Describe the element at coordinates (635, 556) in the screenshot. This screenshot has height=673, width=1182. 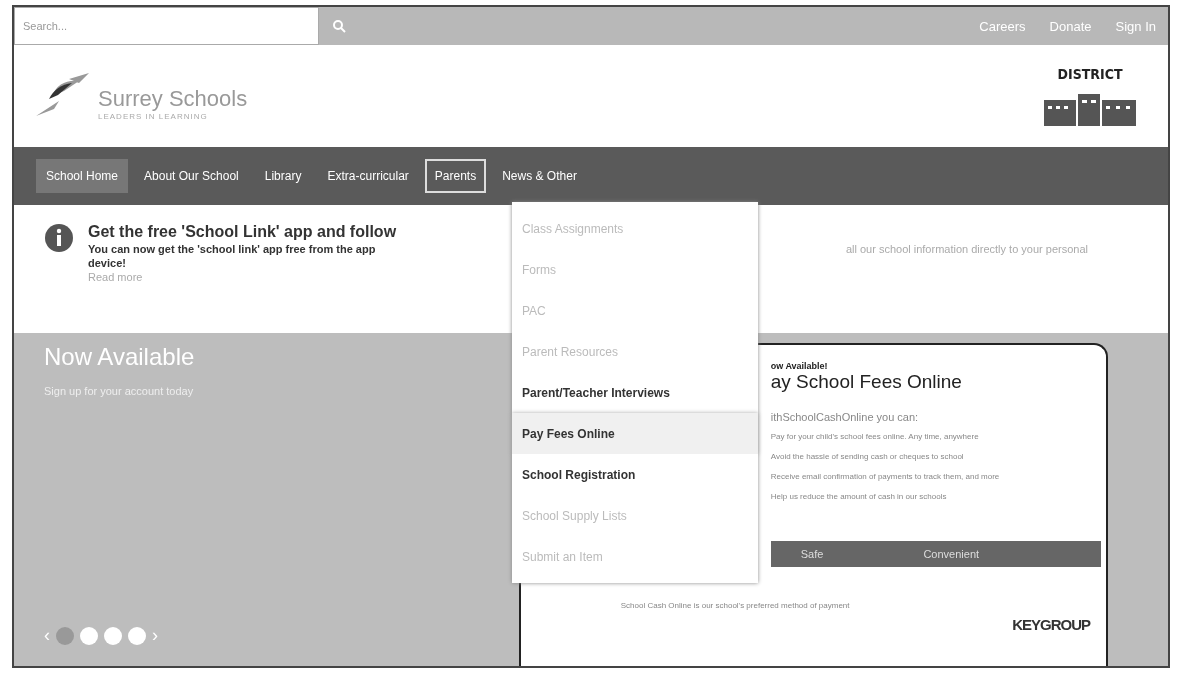
I see `menu-item: Submit an Item` at that location.